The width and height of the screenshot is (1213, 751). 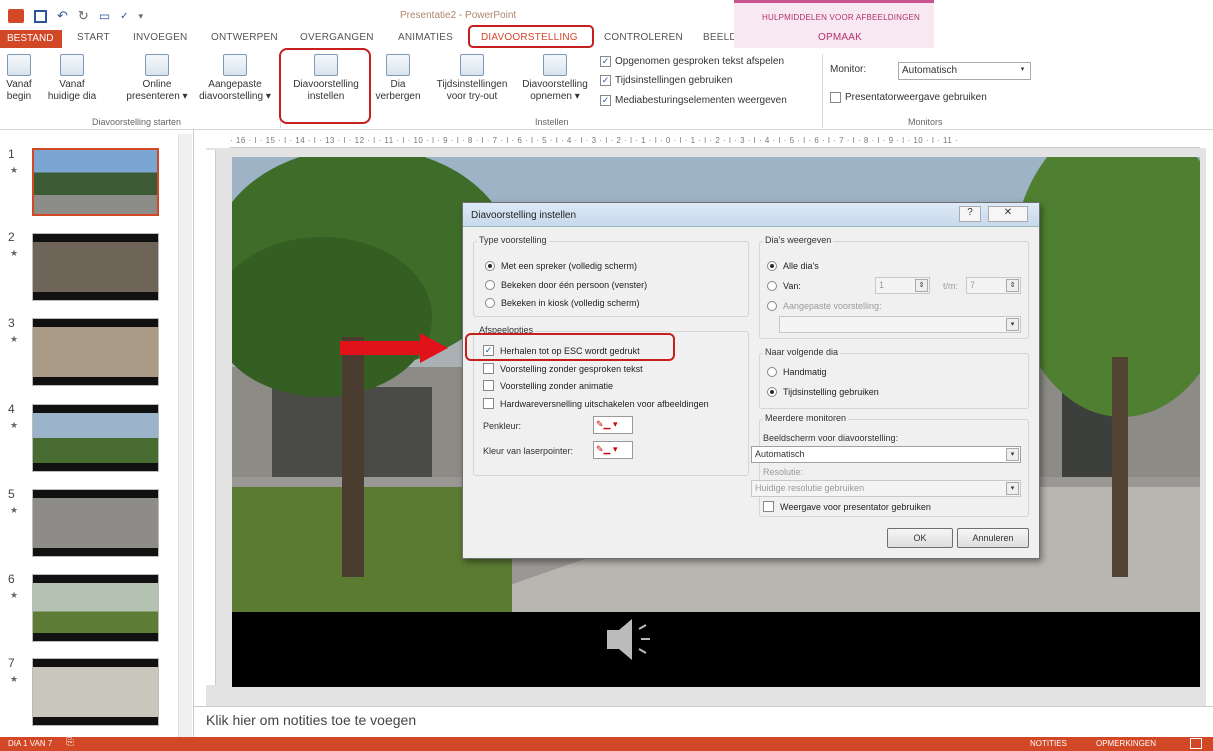 I want to click on use-timings-checkbox: ✓ Tijdsinstellingen gebruiken, so click(x=666, y=80).